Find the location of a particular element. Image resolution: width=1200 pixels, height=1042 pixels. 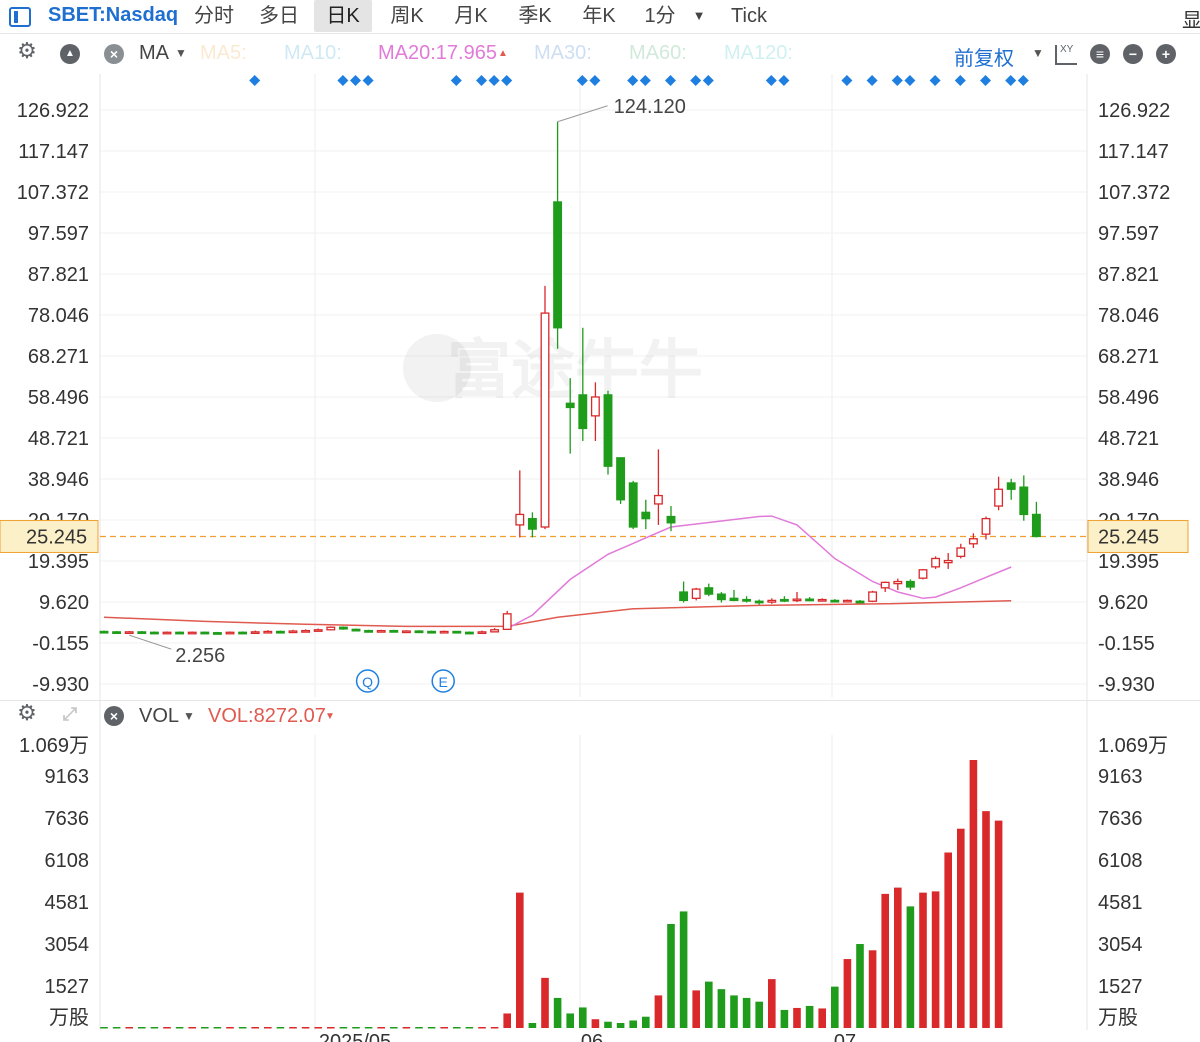

price-tick-label-right: 19.395 is located at coordinates (1128, 562).